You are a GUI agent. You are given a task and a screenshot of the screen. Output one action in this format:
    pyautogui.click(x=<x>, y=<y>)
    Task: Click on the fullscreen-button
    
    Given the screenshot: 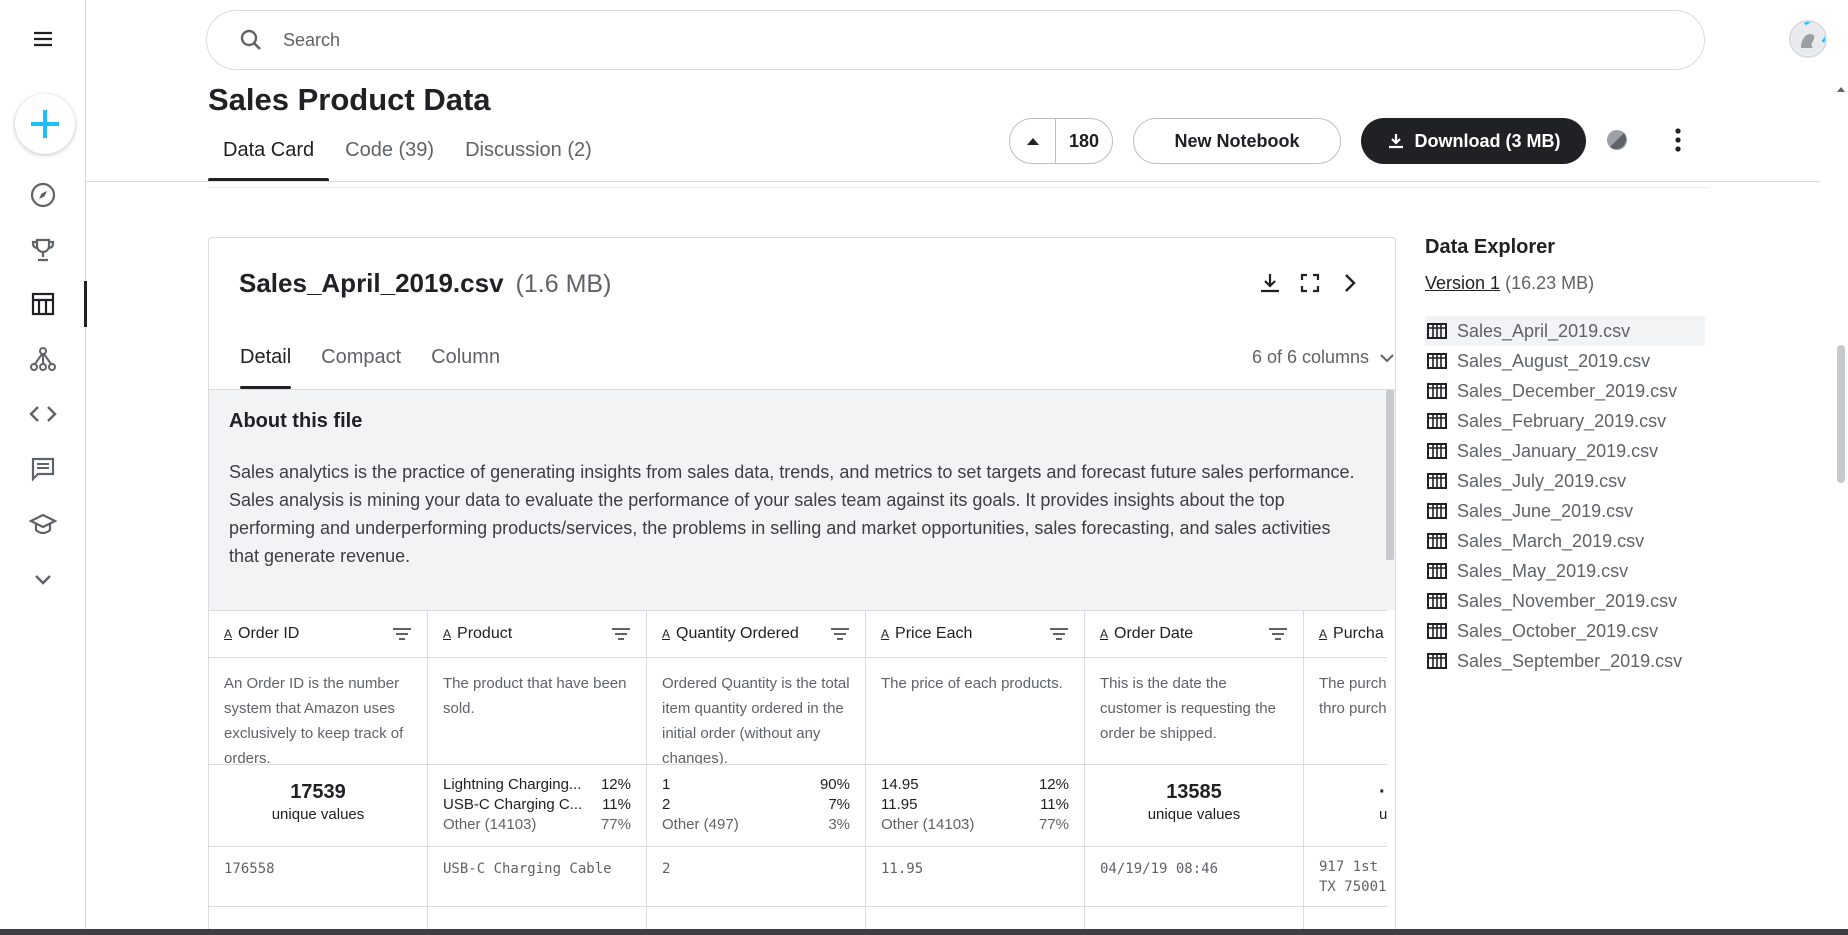 What is the action you would take?
    pyautogui.click(x=1310, y=283)
    